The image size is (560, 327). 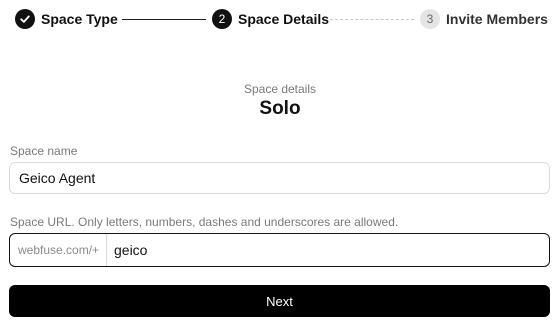 What do you see at coordinates (58, 250) in the screenshot?
I see `url-prefix: webfuse.com/+` at bounding box center [58, 250].